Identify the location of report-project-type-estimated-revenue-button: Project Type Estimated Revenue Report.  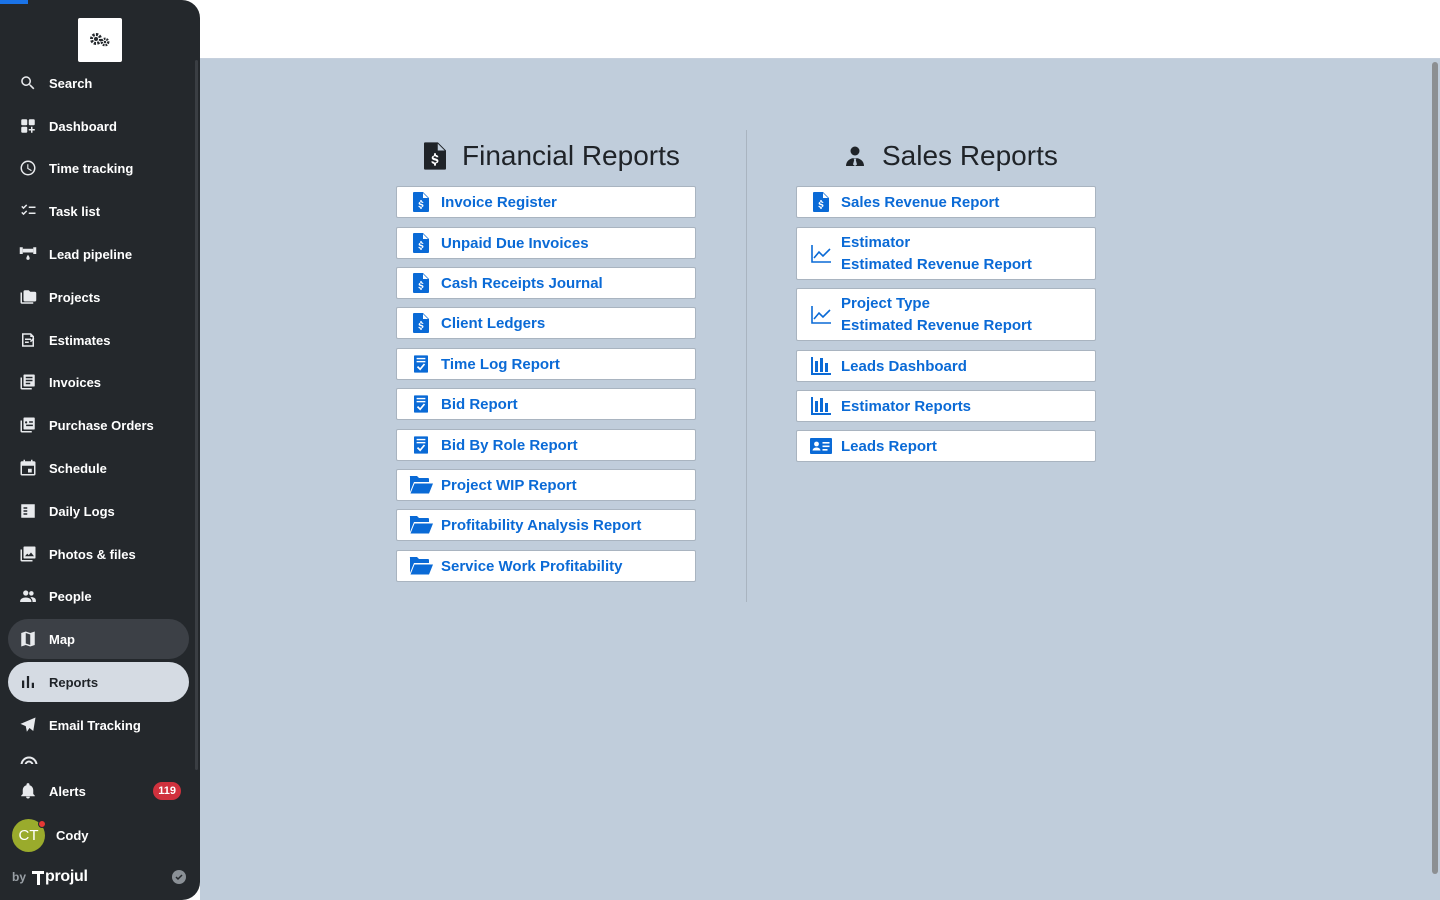
(946, 314).